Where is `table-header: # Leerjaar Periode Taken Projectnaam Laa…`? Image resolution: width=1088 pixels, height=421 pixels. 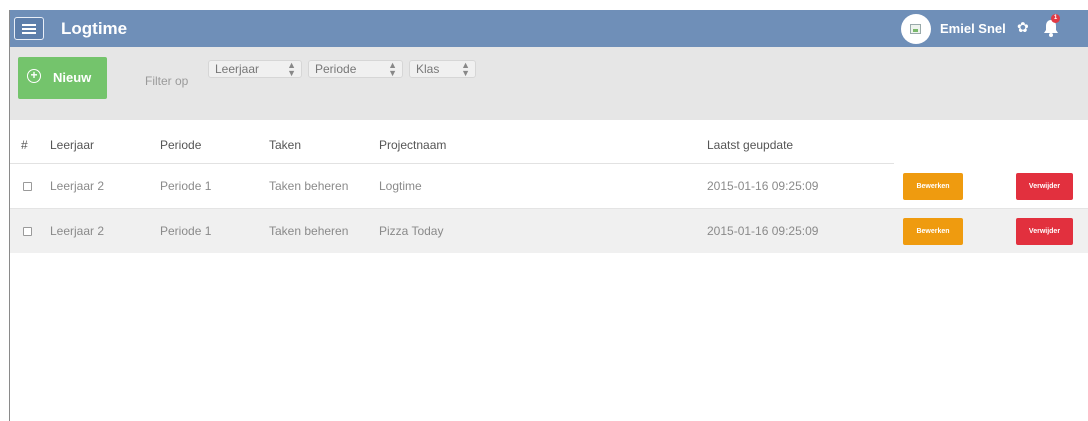
table-header: # Leerjaar Periode Taken Projectnaam Laa… is located at coordinates (549, 148).